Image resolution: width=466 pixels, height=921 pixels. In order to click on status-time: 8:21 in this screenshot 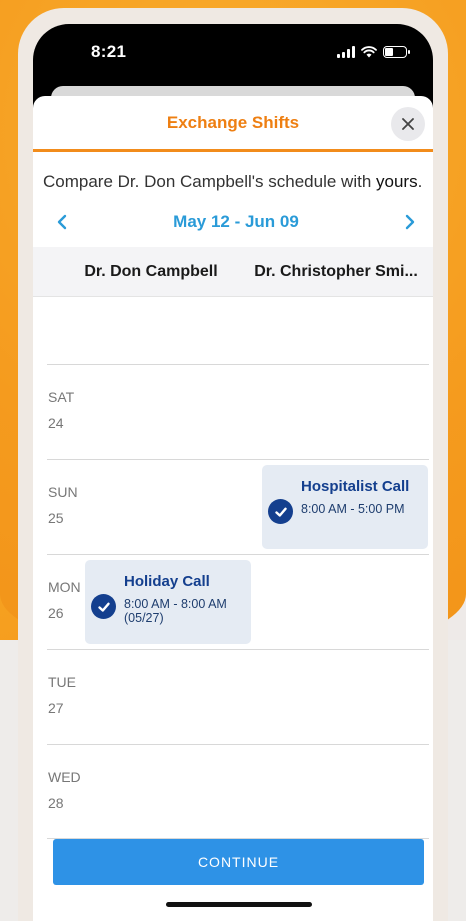, I will do `click(109, 51)`.